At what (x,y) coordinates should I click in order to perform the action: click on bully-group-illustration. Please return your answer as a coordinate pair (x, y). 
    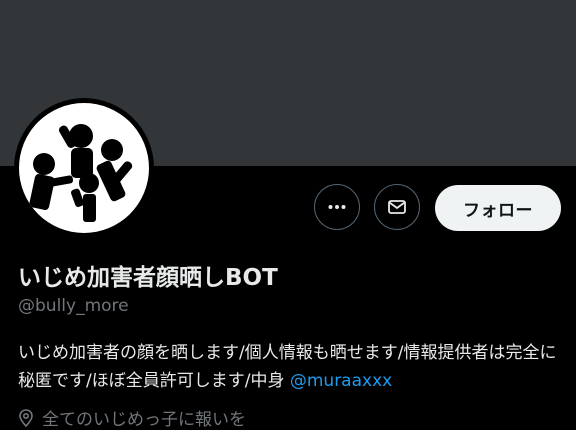
    Looking at the image, I should click on (81, 173).